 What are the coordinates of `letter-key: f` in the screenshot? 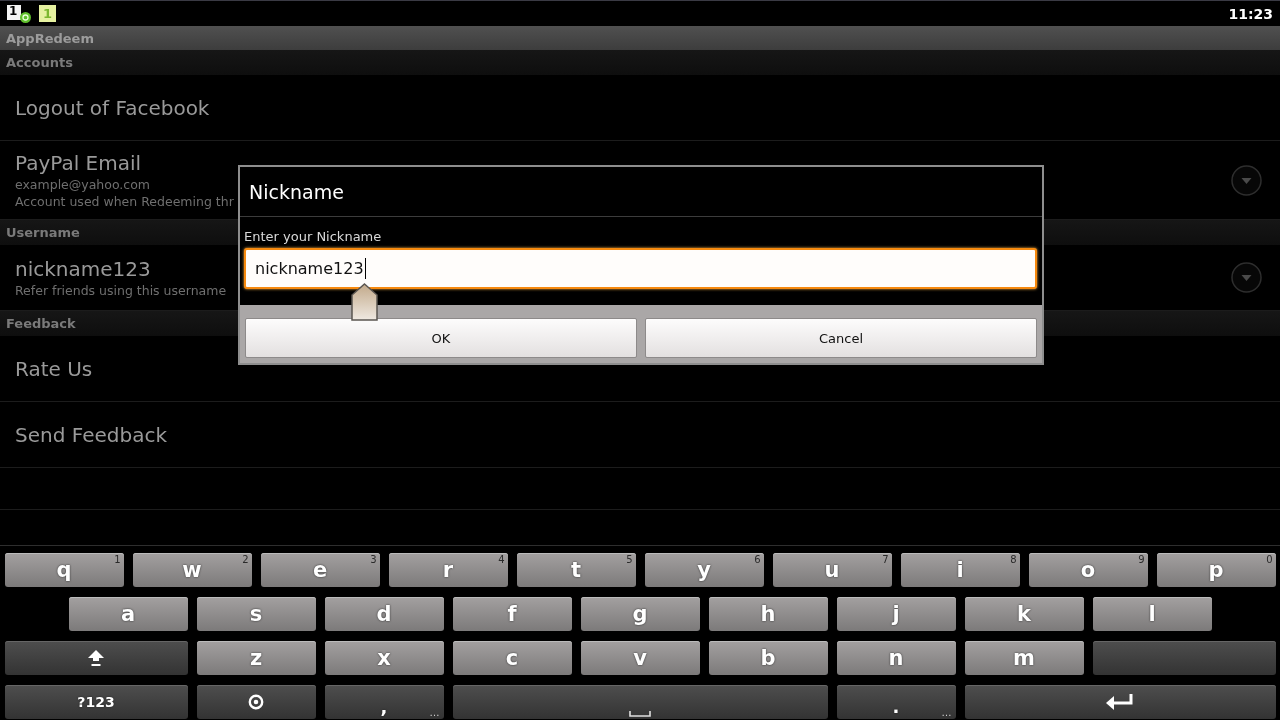 It's located at (512, 614).